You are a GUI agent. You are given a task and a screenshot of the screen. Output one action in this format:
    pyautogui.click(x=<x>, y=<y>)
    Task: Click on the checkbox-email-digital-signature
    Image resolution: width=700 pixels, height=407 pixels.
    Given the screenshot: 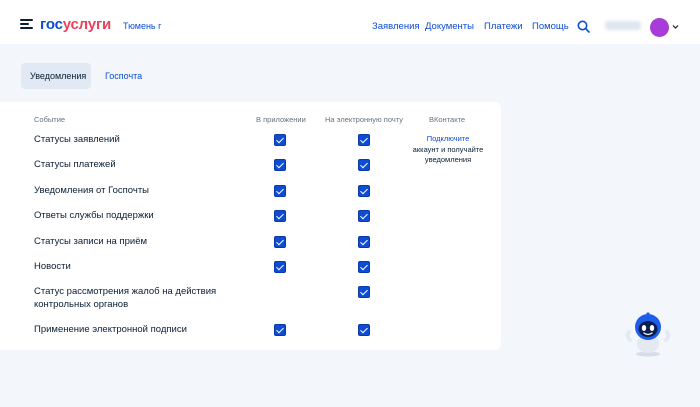 What is the action you would take?
    pyautogui.click(x=364, y=330)
    